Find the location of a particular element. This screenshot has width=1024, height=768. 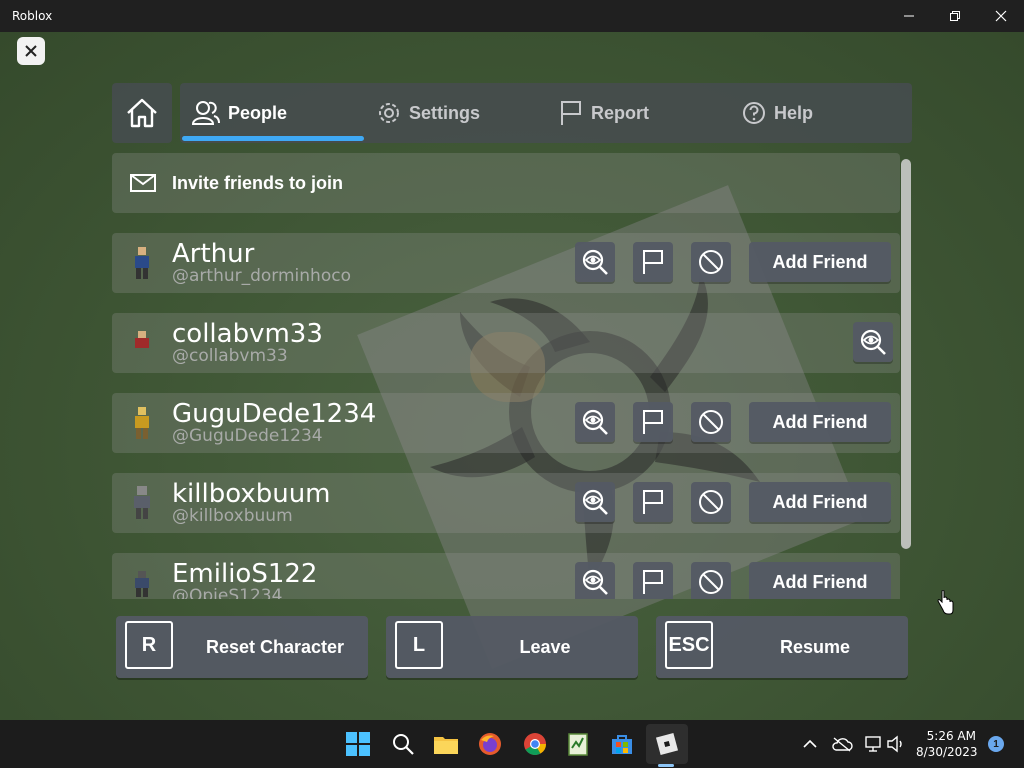

system-clock: 5:26 AM 8/30/2023 is located at coordinates (947, 744).